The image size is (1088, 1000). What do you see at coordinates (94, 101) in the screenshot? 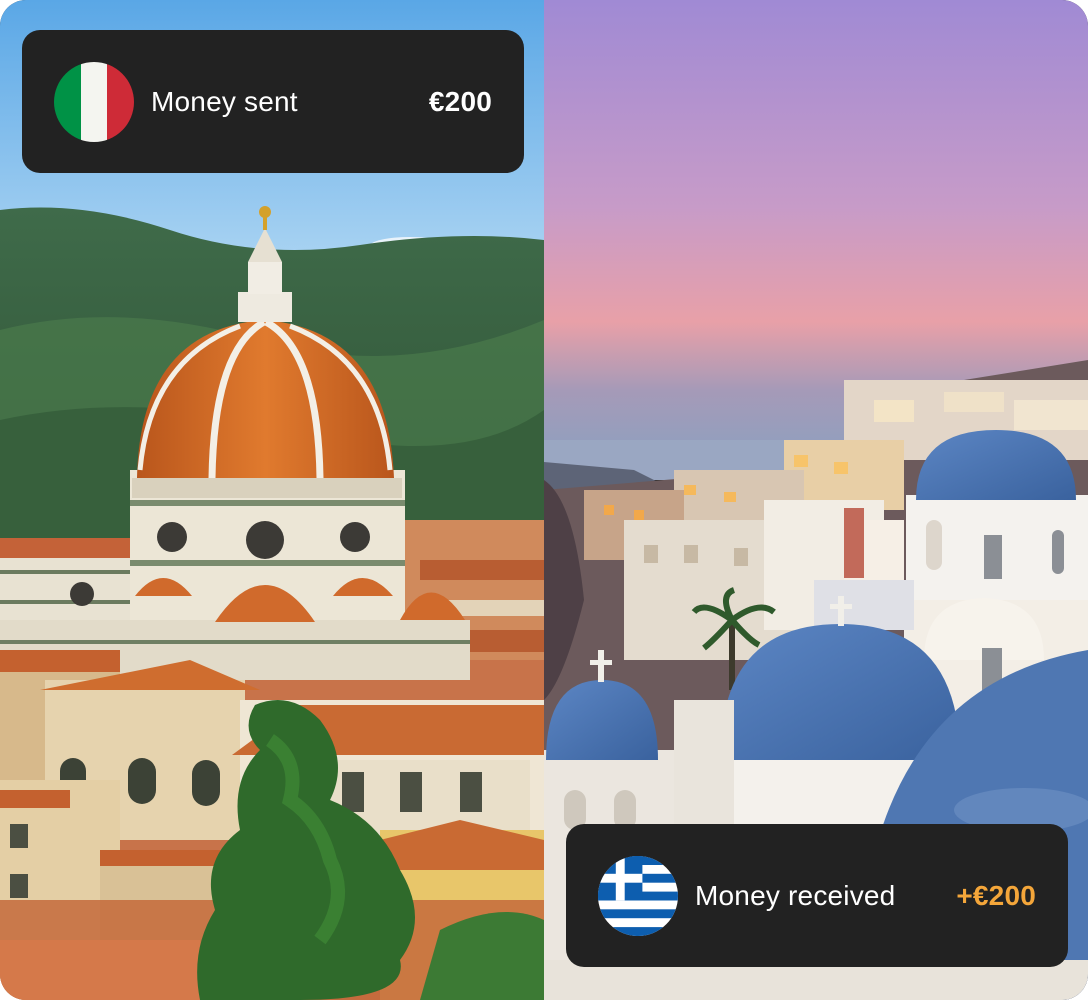
I see `italy-flag-icon` at bounding box center [94, 101].